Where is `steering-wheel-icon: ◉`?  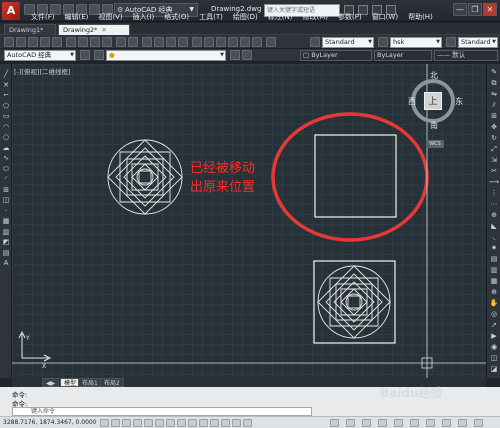
steering-wheel-icon: ◉ is located at coordinates (494, 347).